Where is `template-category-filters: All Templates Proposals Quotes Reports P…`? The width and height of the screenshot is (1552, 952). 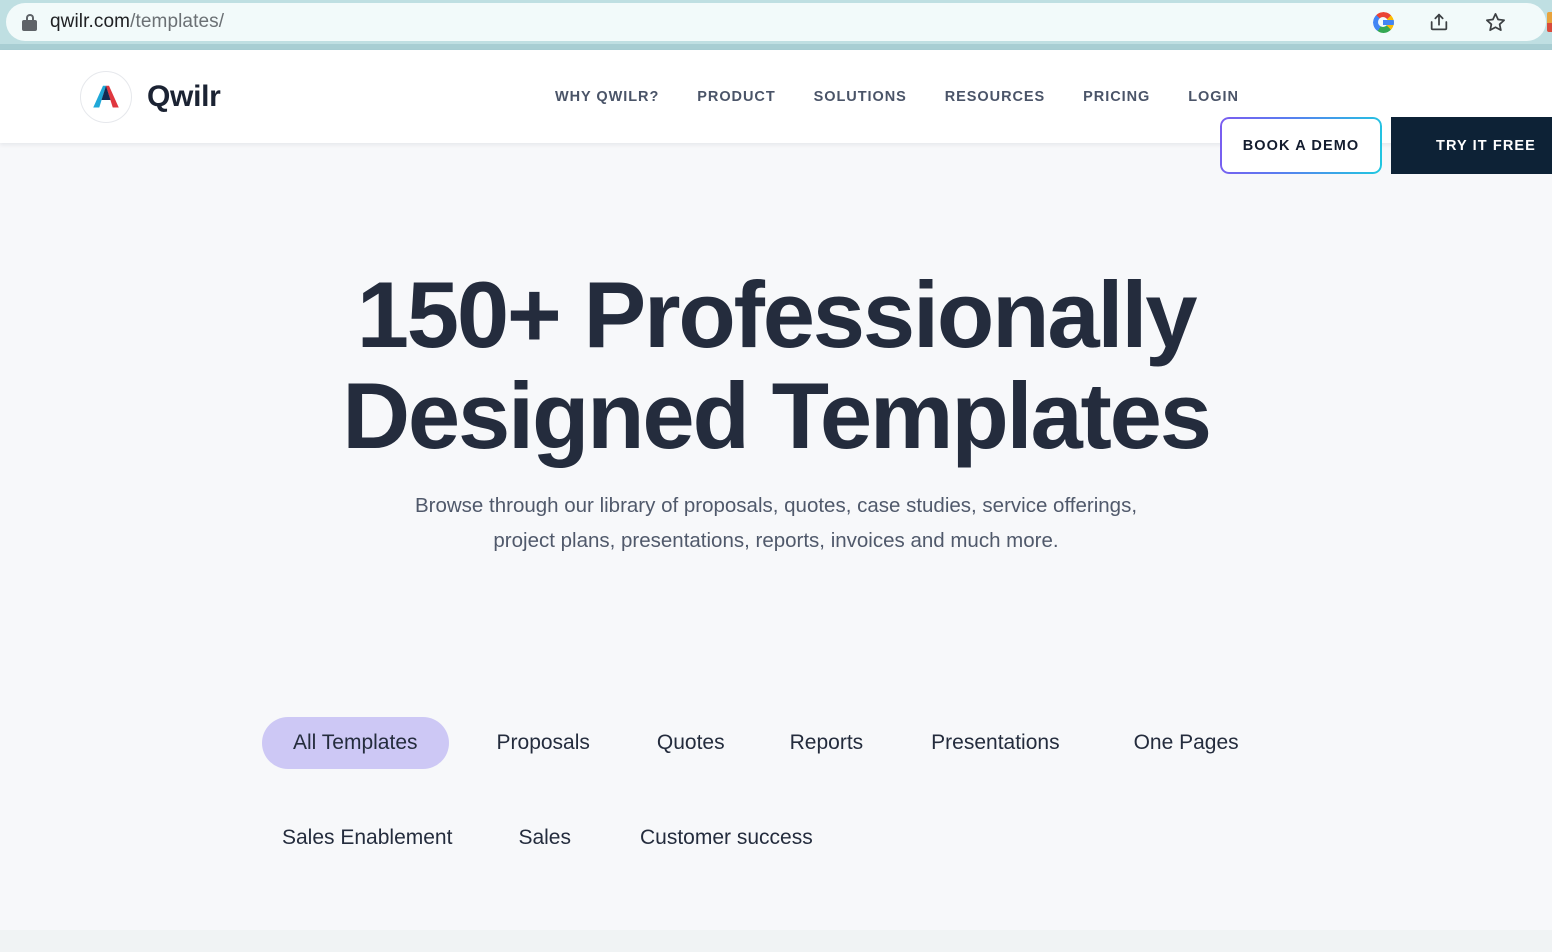 template-category-filters: All Templates Proposals Quotes Reports P… is located at coordinates (792, 790).